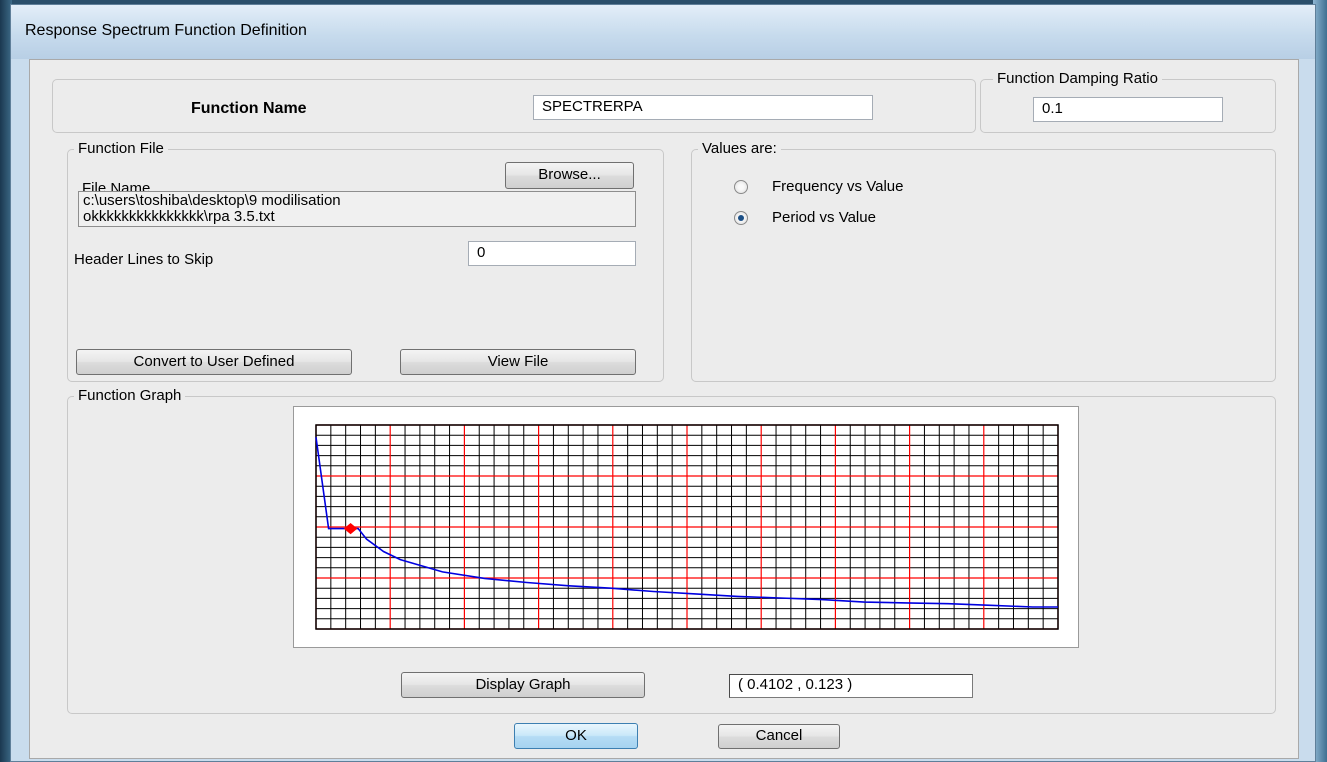 This screenshot has width=1327, height=762. I want to click on function-graph-group-label: Function Graph, so click(130, 396).